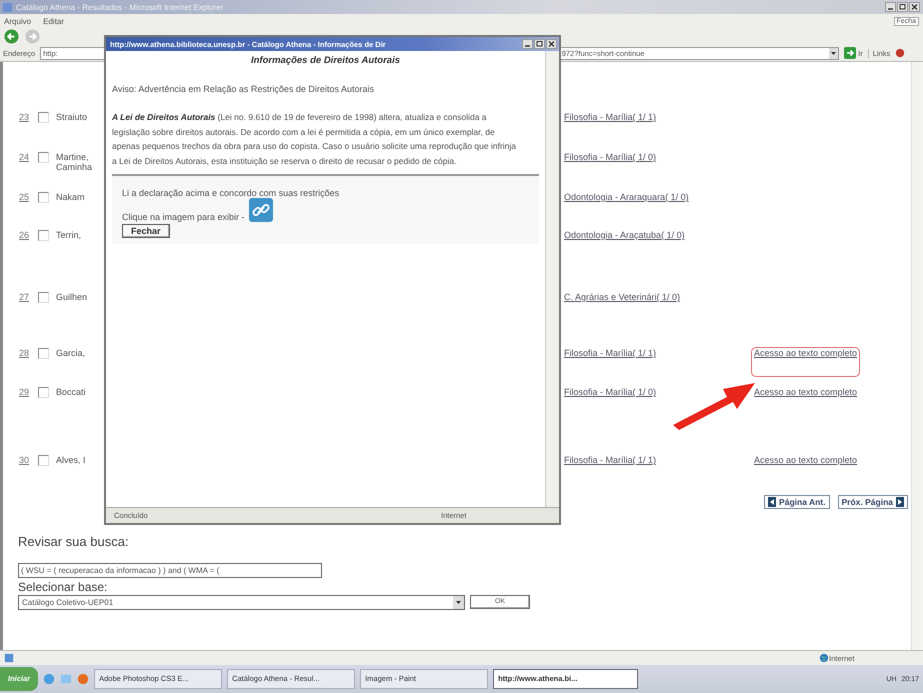 Image resolution: width=923 pixels, height=693 pixels. What do you see at coordinates (18, 21) in the screenshot?
I see `menu-item: Arquivo` at bounding box center [18, 21].